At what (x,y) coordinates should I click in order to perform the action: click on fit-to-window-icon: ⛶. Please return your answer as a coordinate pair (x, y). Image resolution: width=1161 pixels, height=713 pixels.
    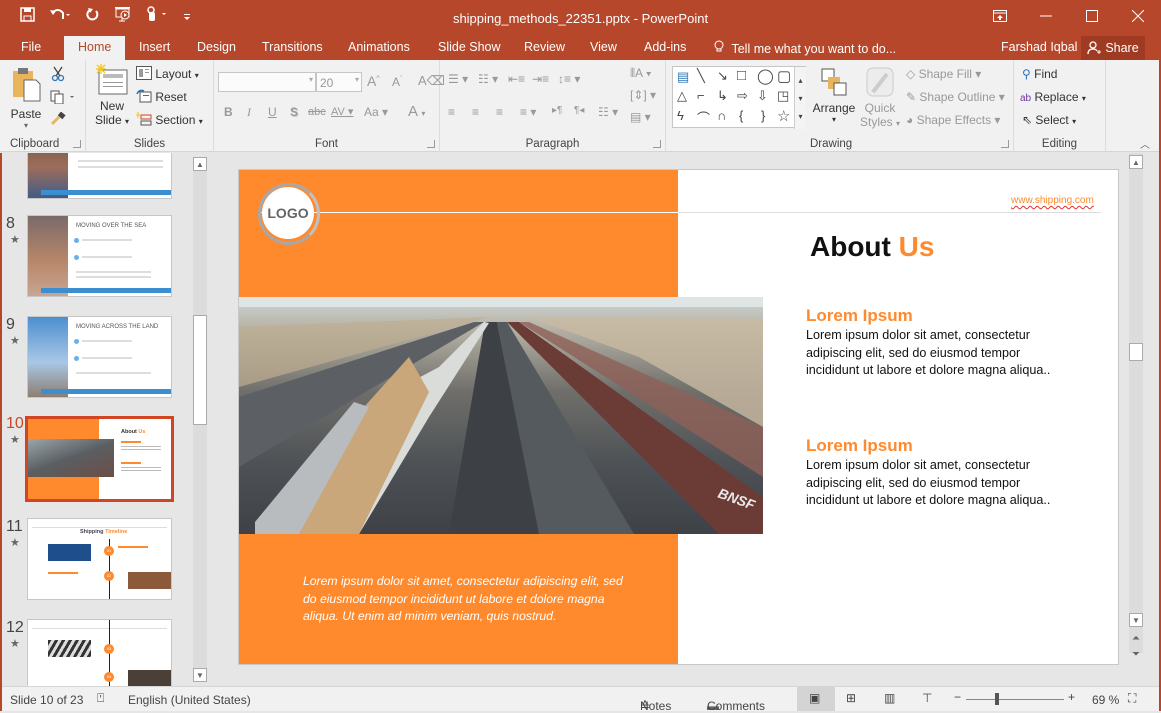
    Looking at the image, I should click on (1132, 698).